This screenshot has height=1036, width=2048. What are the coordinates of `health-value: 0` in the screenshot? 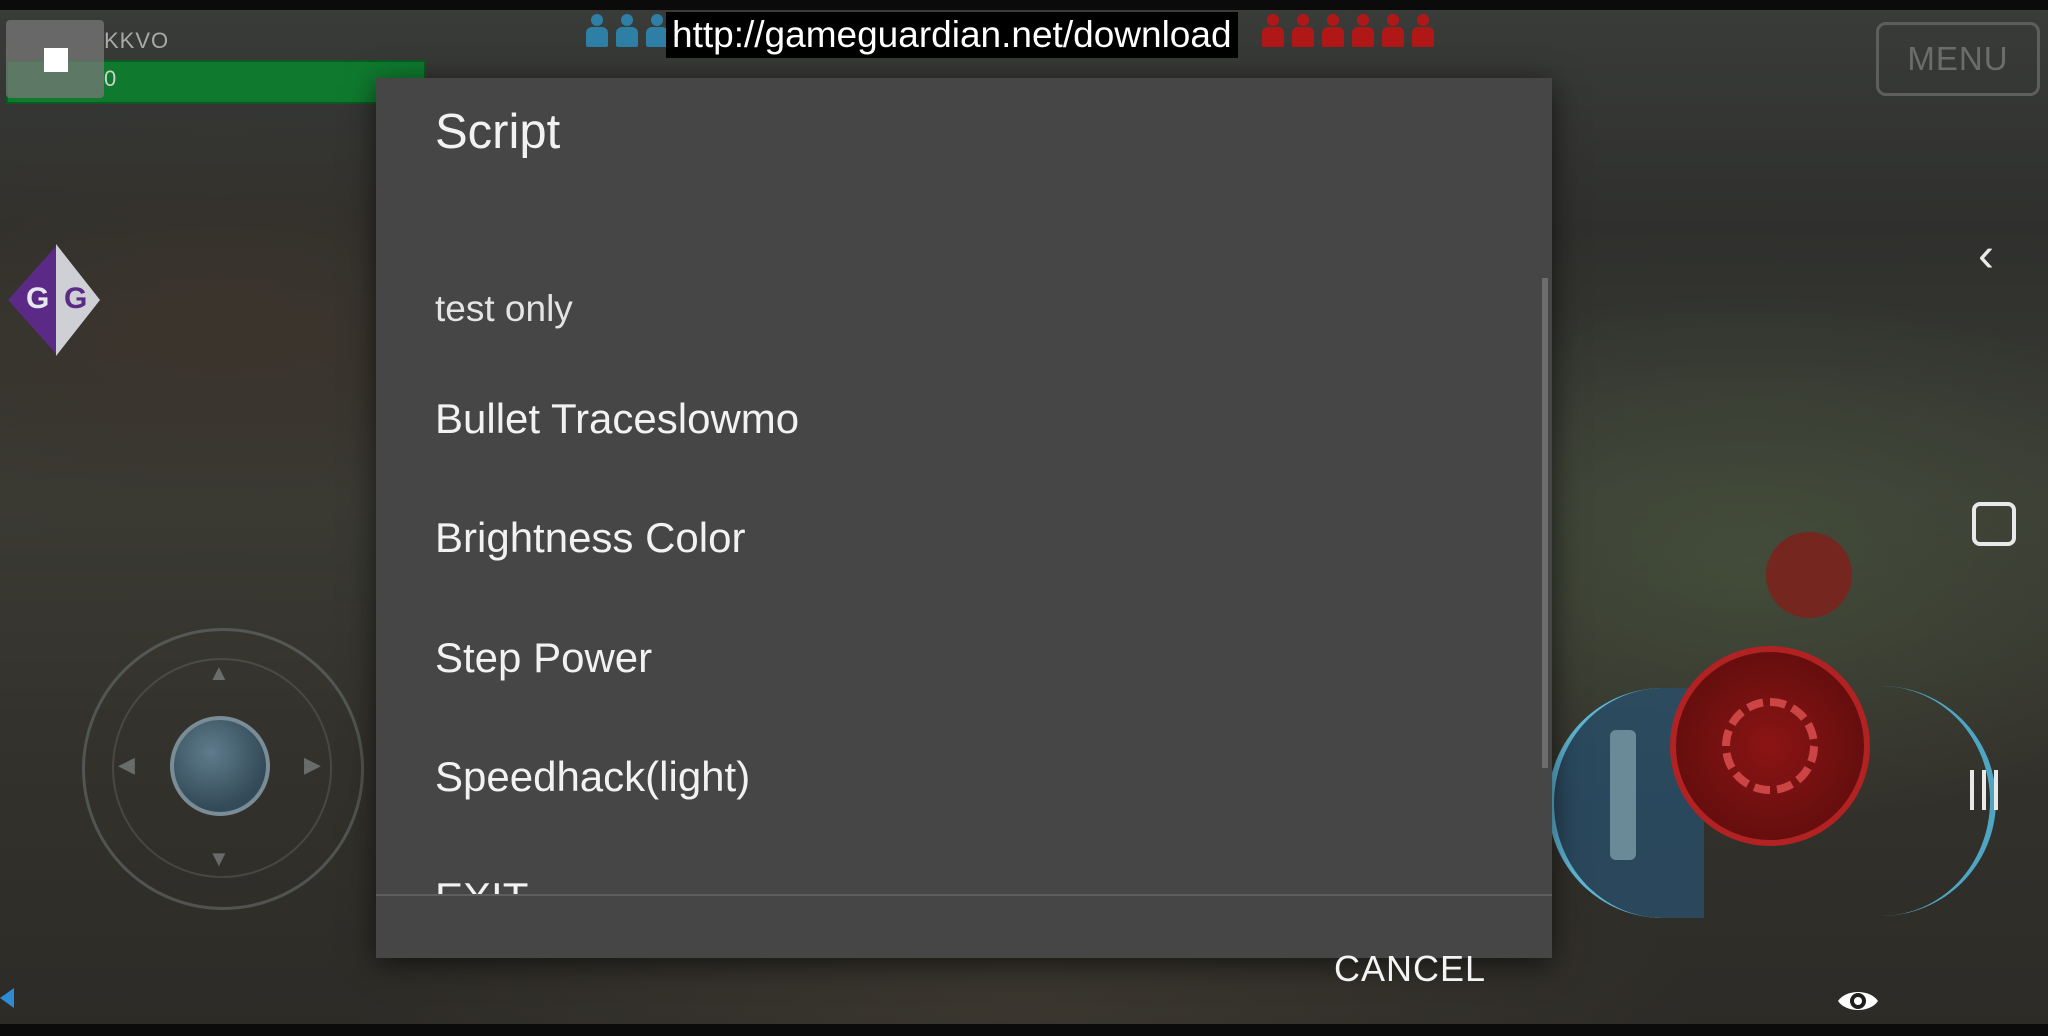 It's located at (110, 78).